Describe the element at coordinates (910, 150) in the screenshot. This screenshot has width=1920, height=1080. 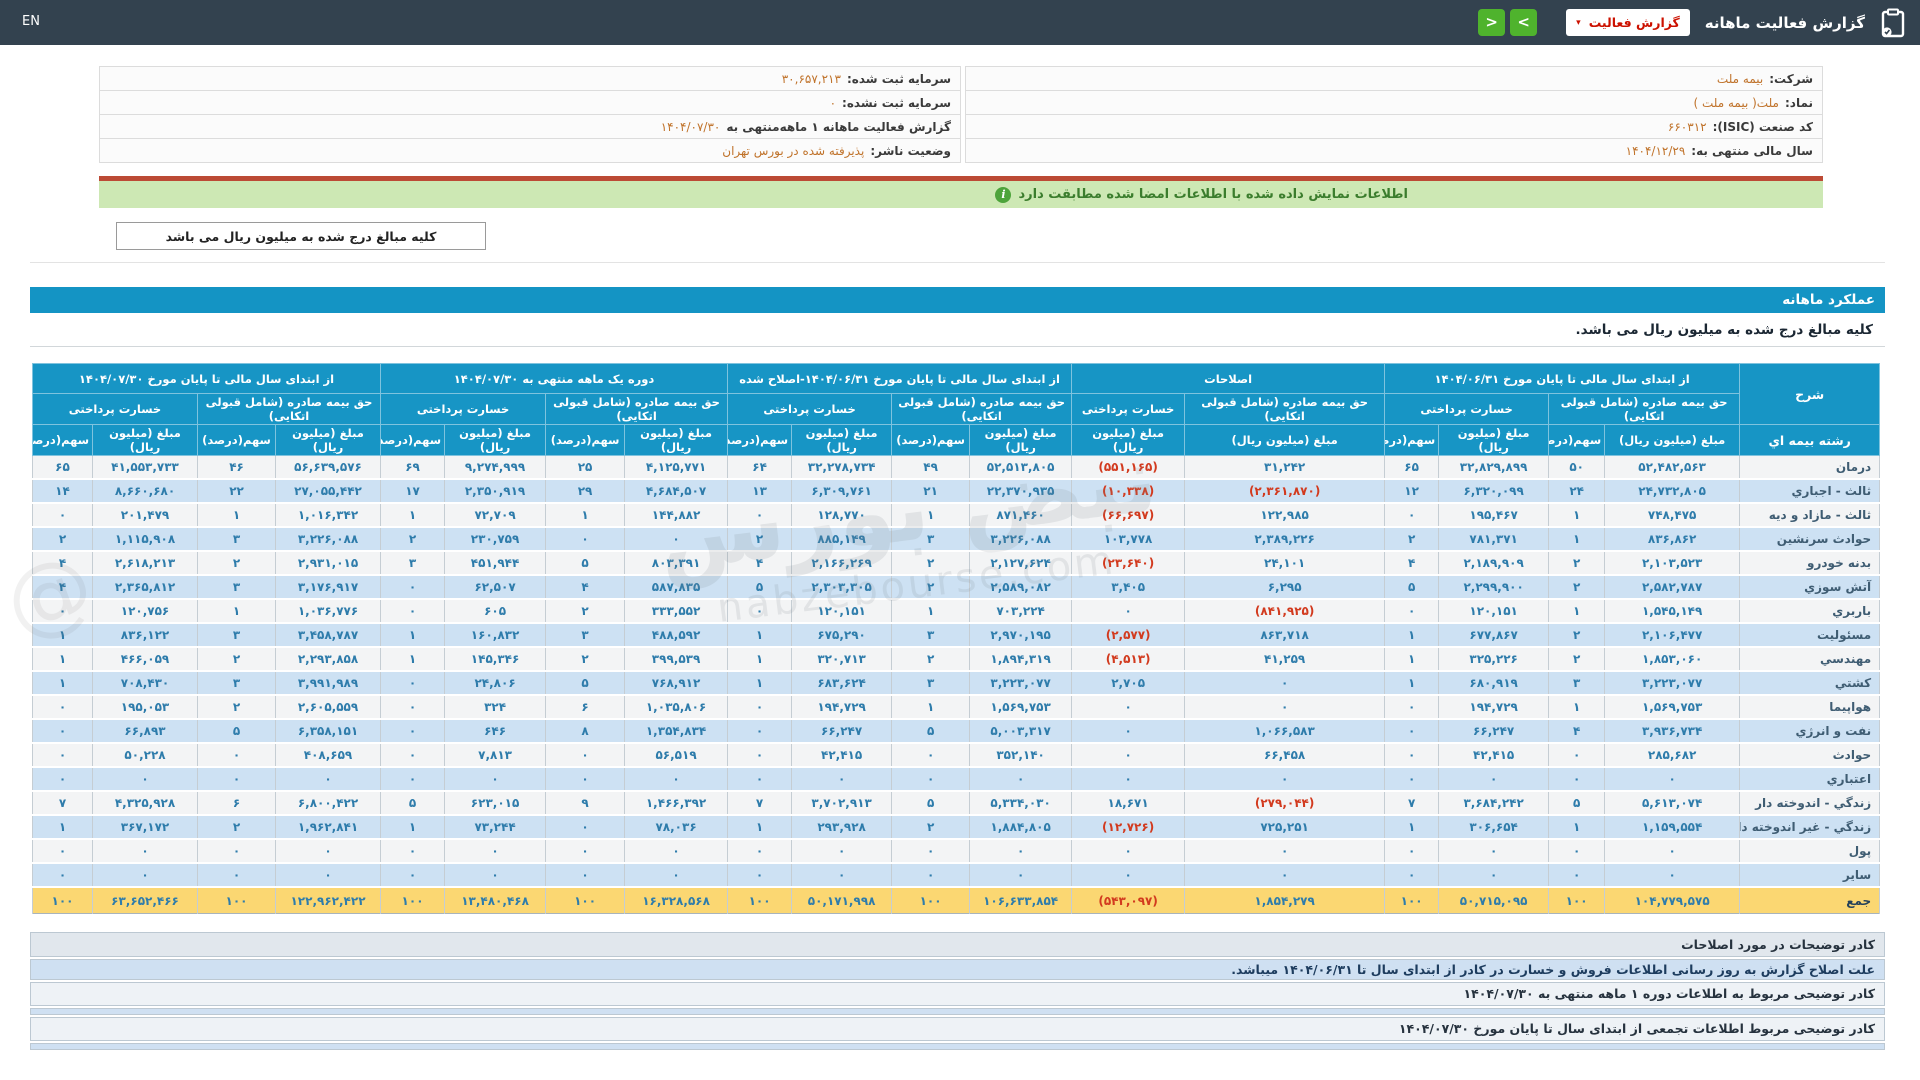
I see `info-label: وضعیت ناشر:` at that location.